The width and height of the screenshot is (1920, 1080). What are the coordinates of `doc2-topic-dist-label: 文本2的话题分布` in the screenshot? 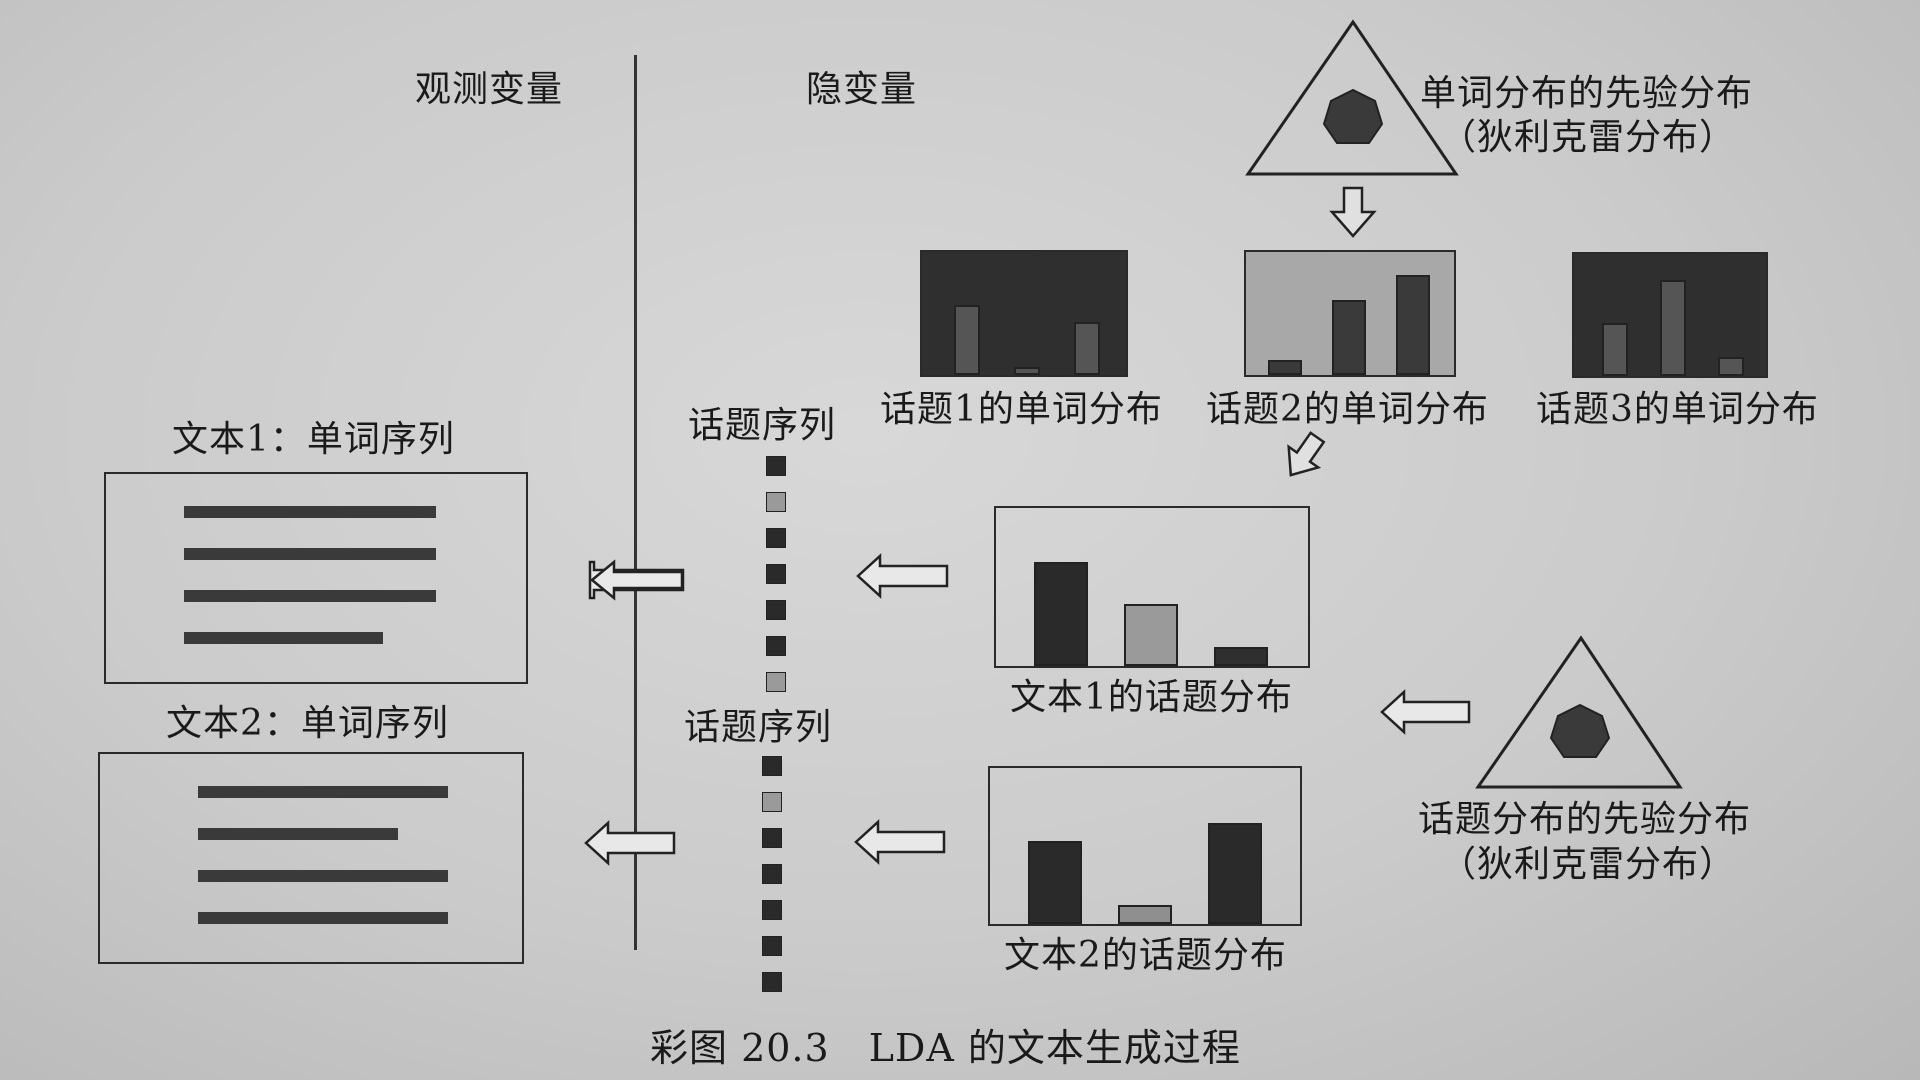 It's located at (1145, 955).